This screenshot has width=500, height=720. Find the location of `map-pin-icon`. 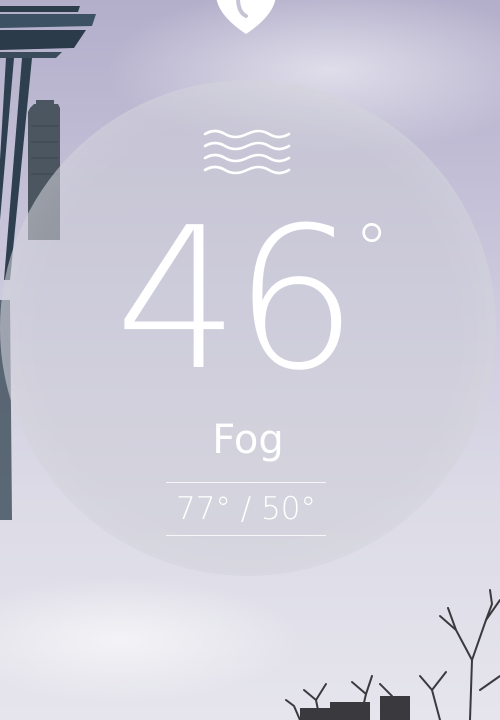

map-pin-icon is located at coordinates (246, 19).